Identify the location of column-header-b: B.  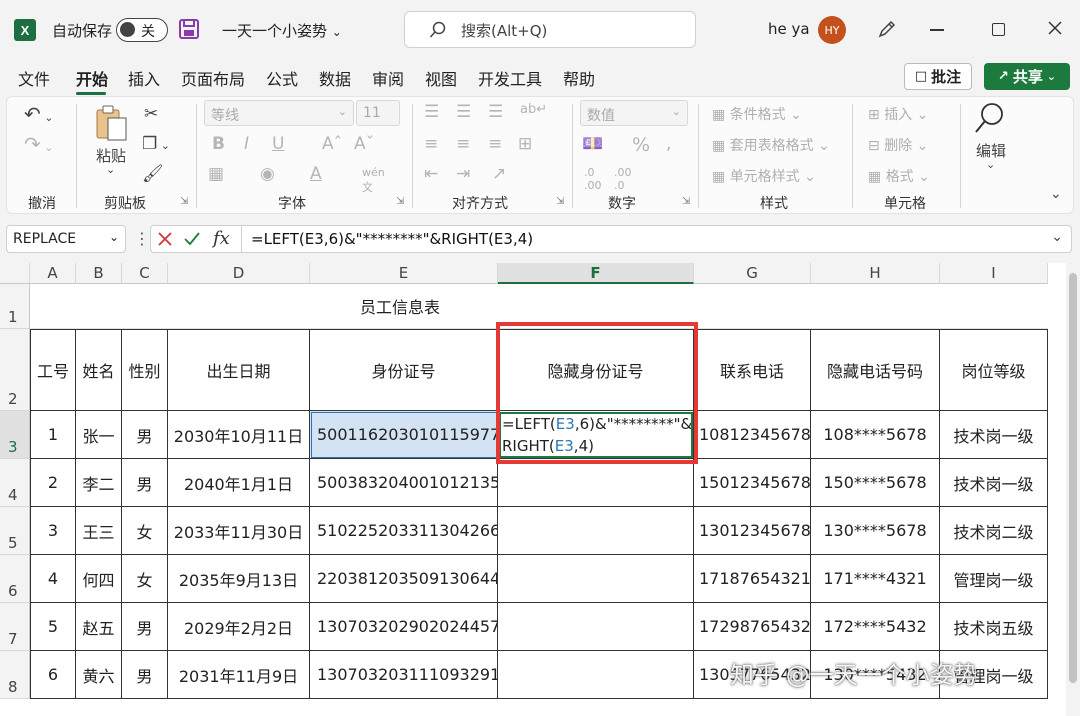
(99, 273).